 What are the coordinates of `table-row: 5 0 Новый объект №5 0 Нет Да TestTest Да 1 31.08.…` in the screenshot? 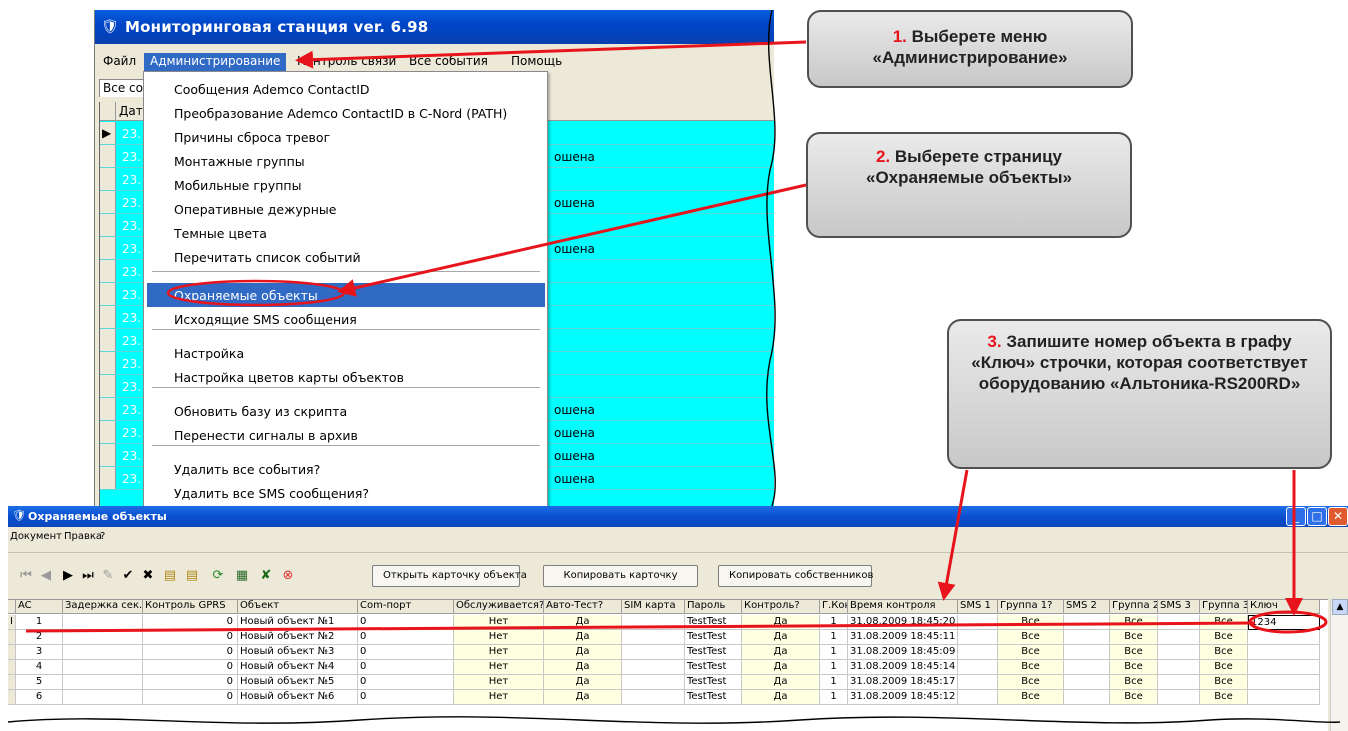 It's located at (668, 682).